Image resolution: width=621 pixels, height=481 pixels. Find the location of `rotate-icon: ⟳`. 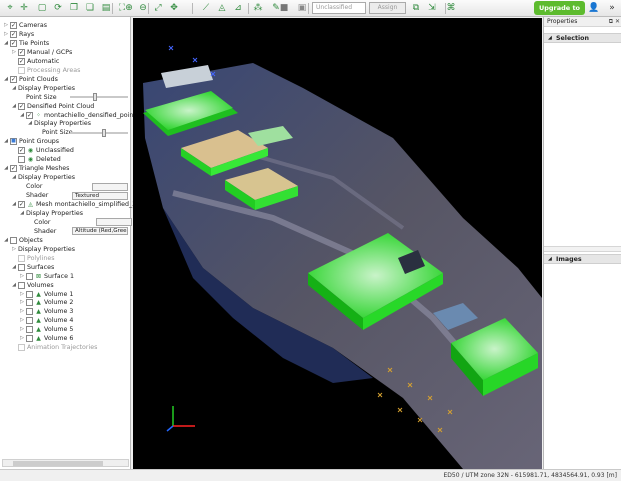

rotate-icon: ⟳ is located at coordinates (58, 8).